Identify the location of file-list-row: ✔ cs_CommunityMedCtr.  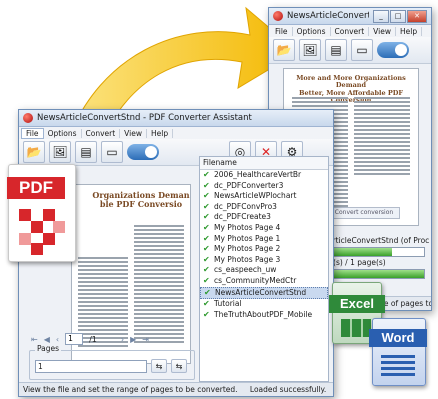
(264, 281).